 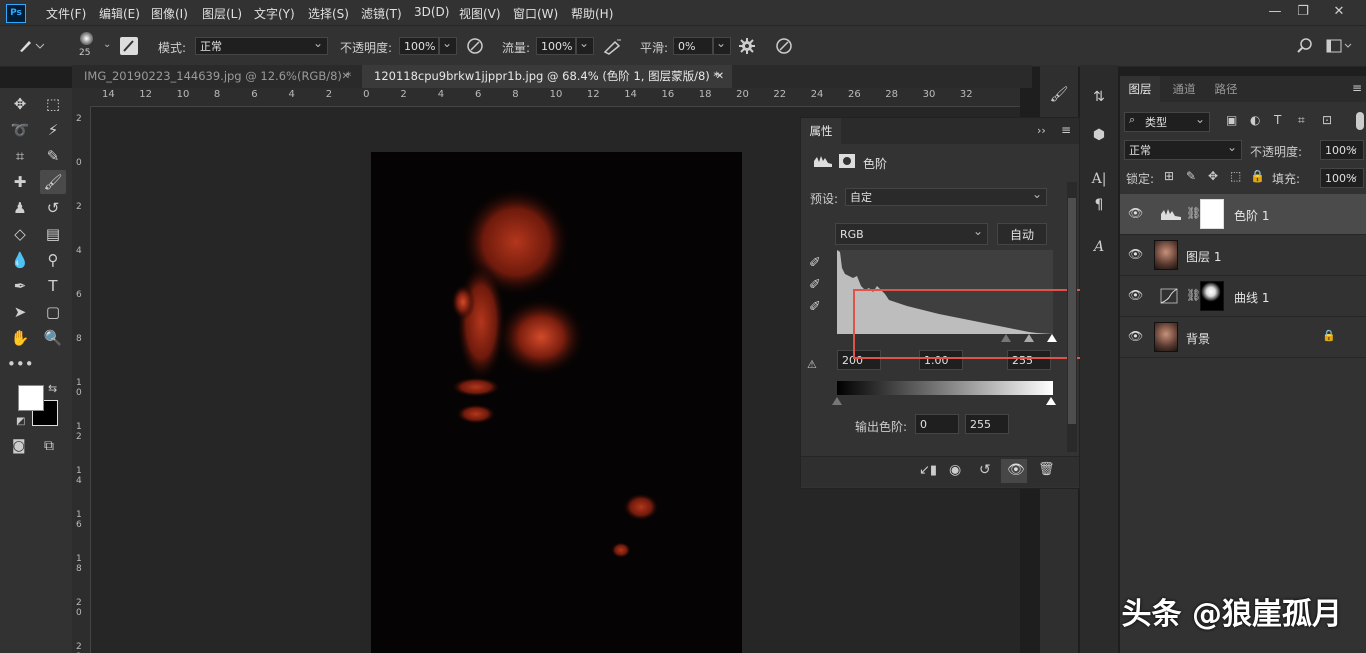 What do you see at coordinates (955, 470) in the screenshot?
I see `view-previous-state-icon: ◉` at bounding box center [955, 470].